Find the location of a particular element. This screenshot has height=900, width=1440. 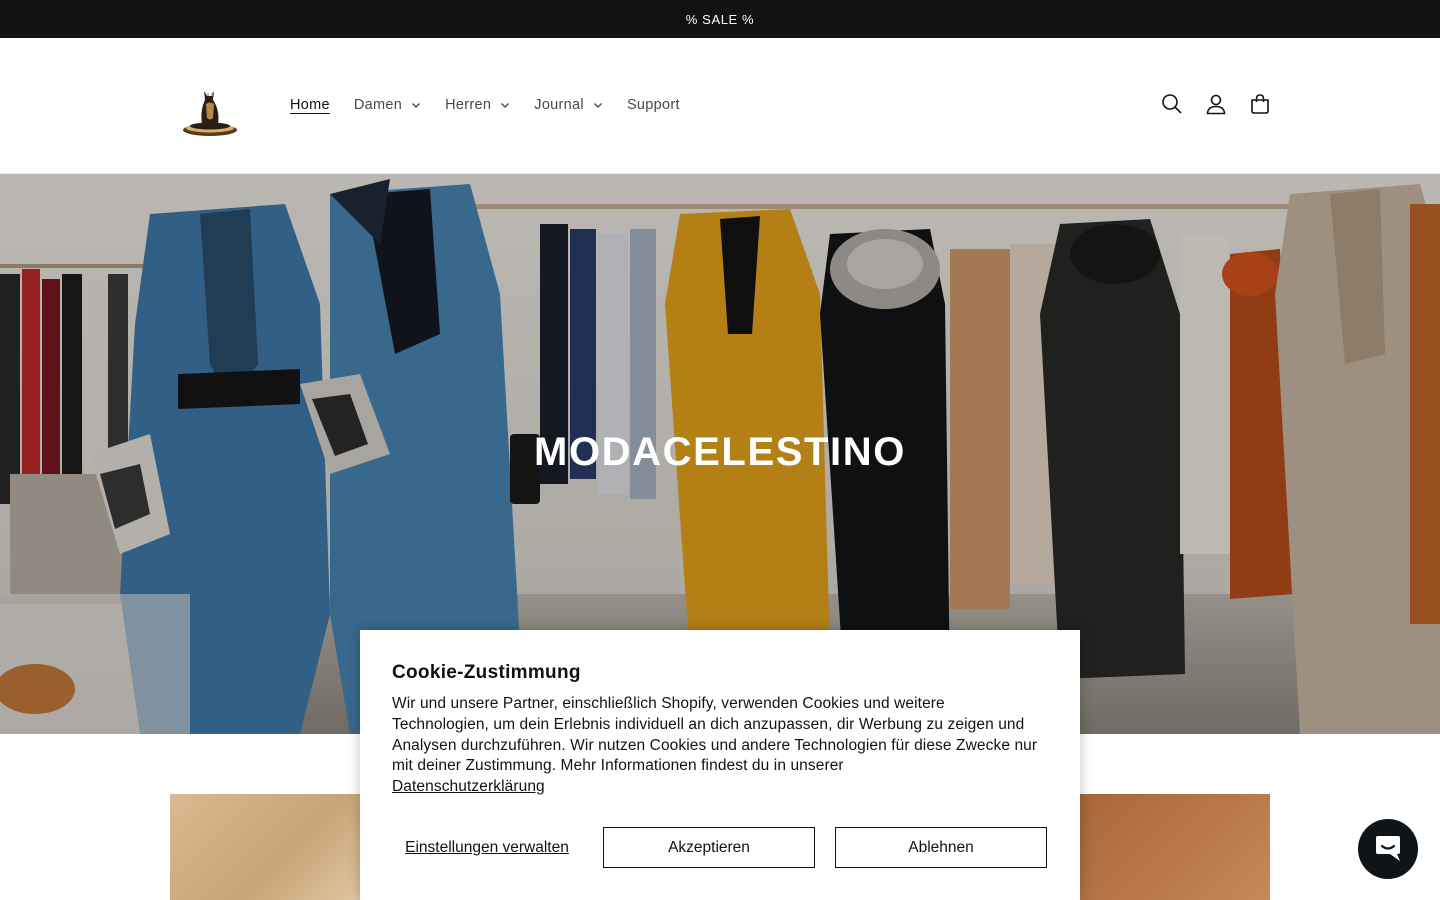

nav-item-label: Home is located at coordinates (310, 105).